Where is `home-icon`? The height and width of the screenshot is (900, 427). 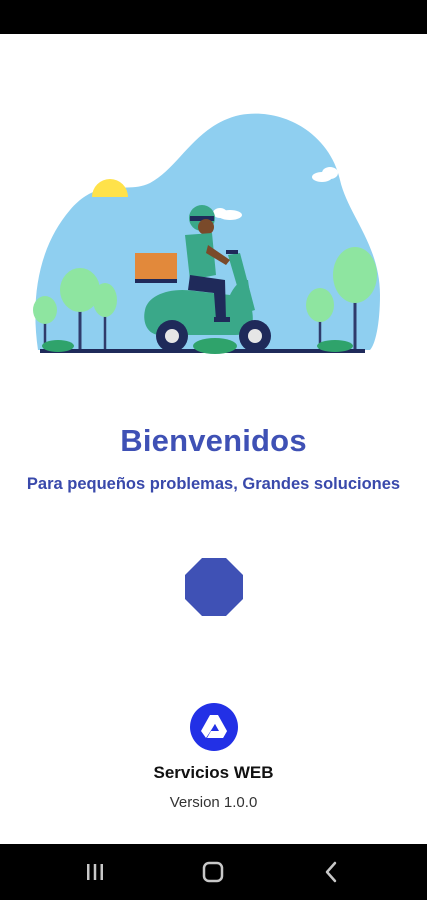
home-icon is located at coordinates (213, 872).